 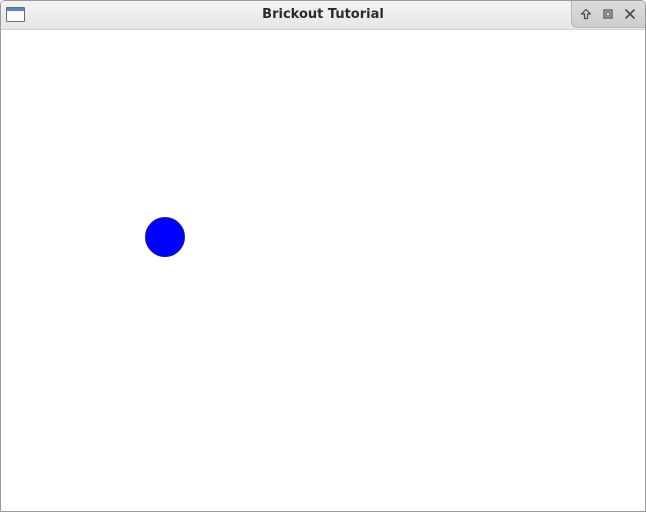 I want to click on maximize-icon, so click(x=608, y=14).